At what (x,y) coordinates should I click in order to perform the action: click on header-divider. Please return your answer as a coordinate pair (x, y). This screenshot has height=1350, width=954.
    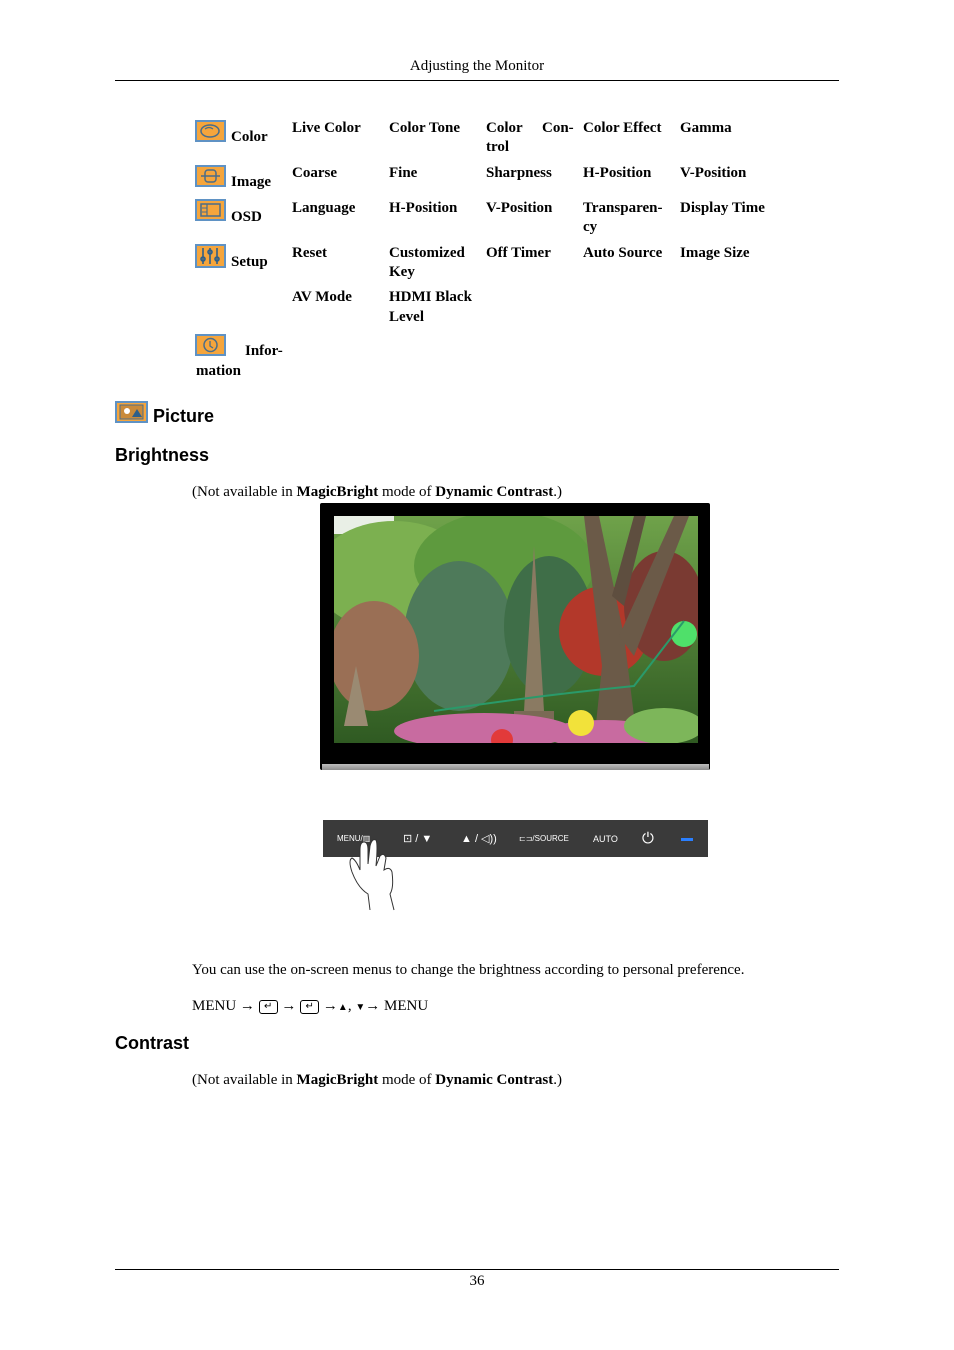
    Looking at the image, I should click on (477, 80).